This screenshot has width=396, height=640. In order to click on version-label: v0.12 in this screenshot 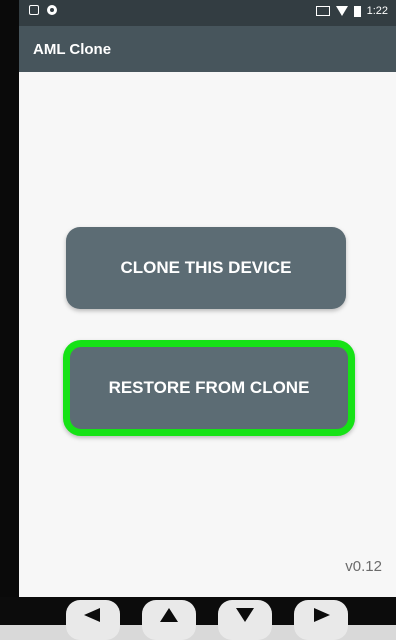, I will do `click(363, 566)`.